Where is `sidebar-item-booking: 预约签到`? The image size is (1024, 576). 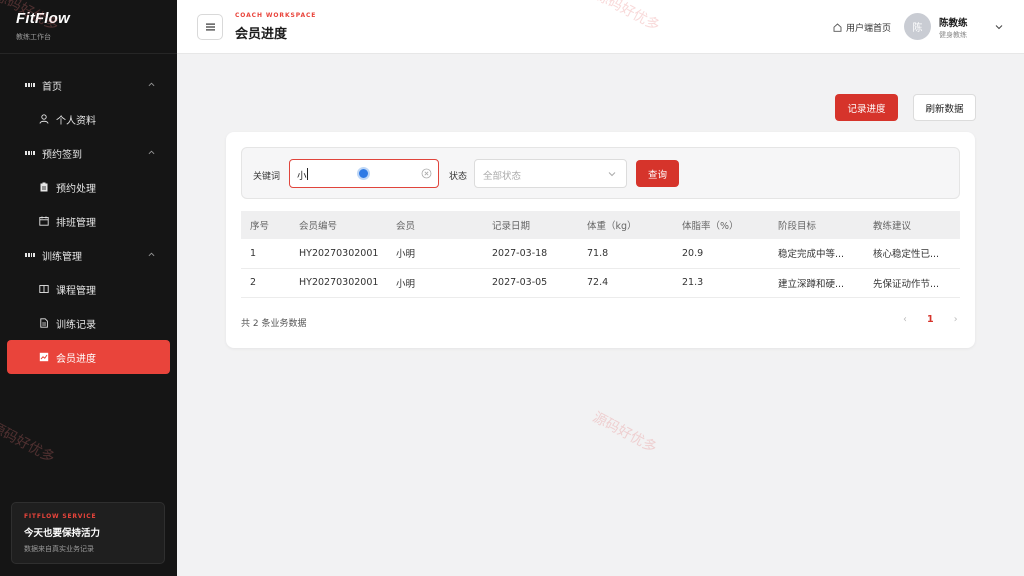 sidebar-item-booking: 预约签到 is located at coordinates (88, 153).